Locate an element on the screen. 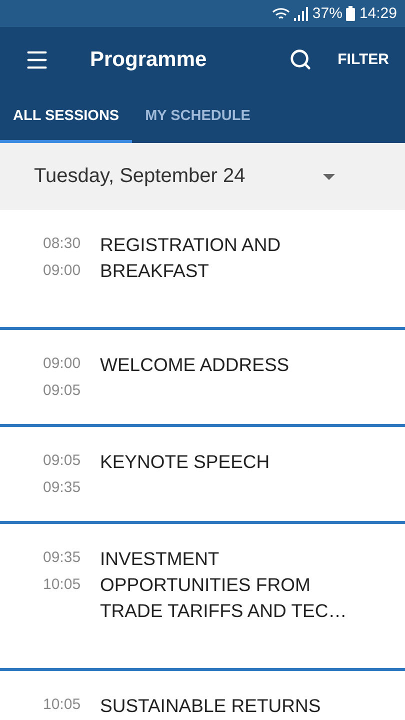 This screenshot has width=405, height=720. screen-title: Programme is located at coordinates (149, 60).